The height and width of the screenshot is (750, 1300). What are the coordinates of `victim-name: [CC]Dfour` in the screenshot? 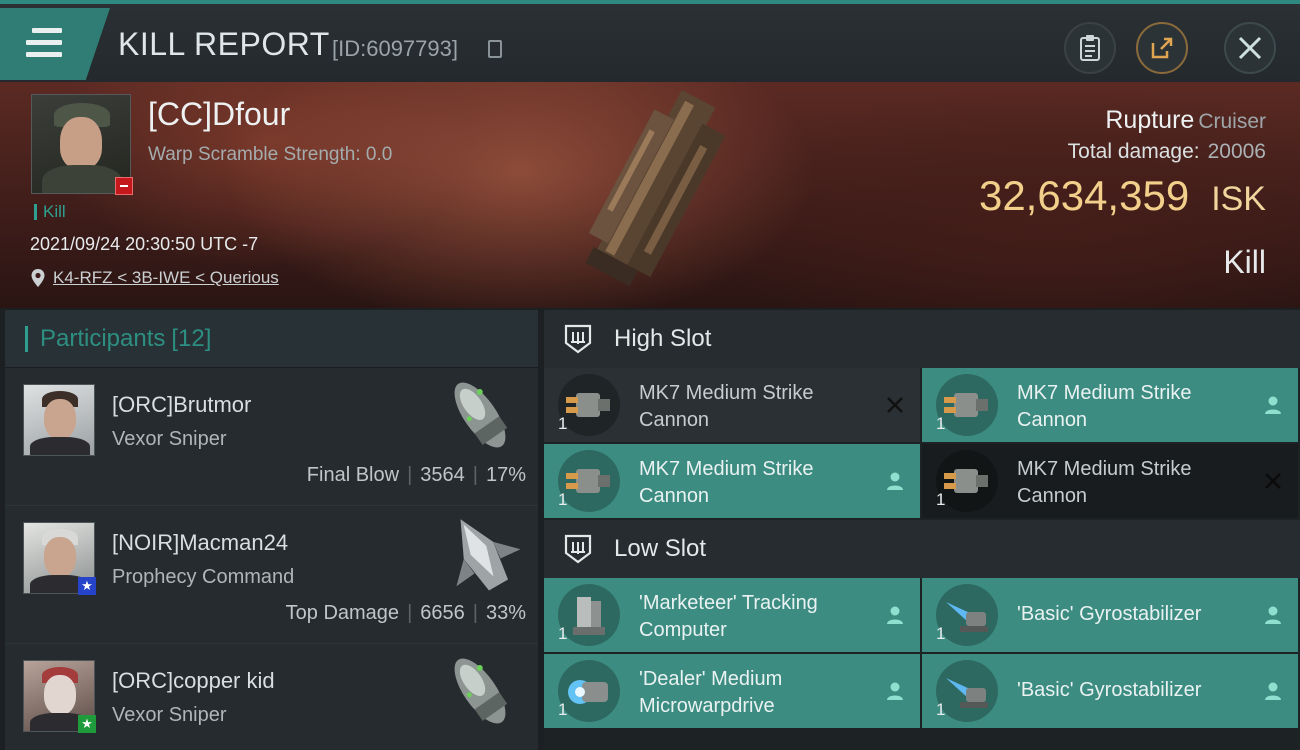 It's located at (219, 114).